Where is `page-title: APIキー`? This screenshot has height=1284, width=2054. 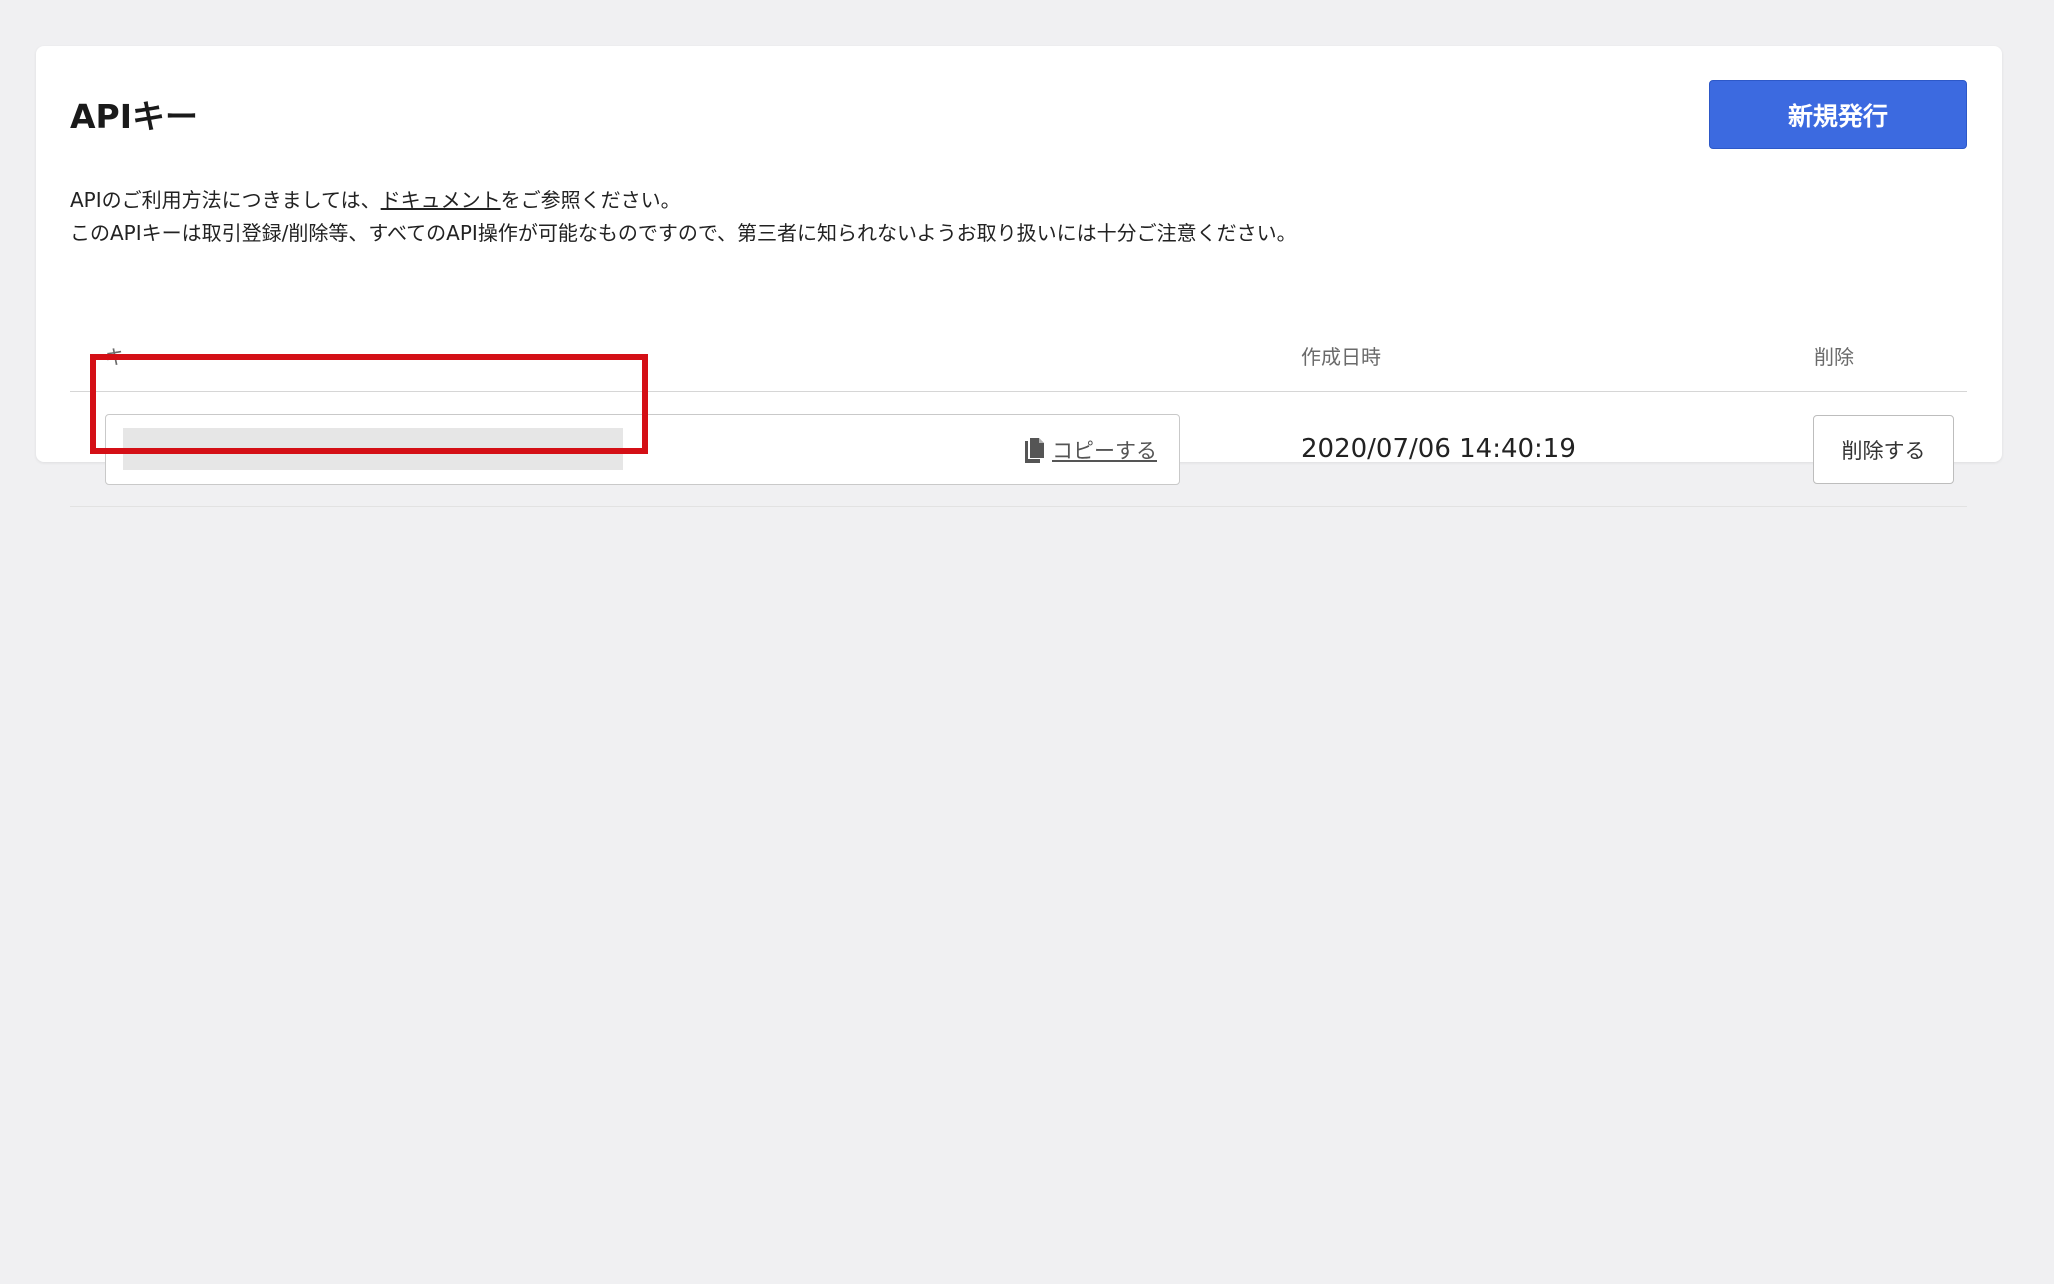 page-title: APIキー is located at coordinates (134, 116).